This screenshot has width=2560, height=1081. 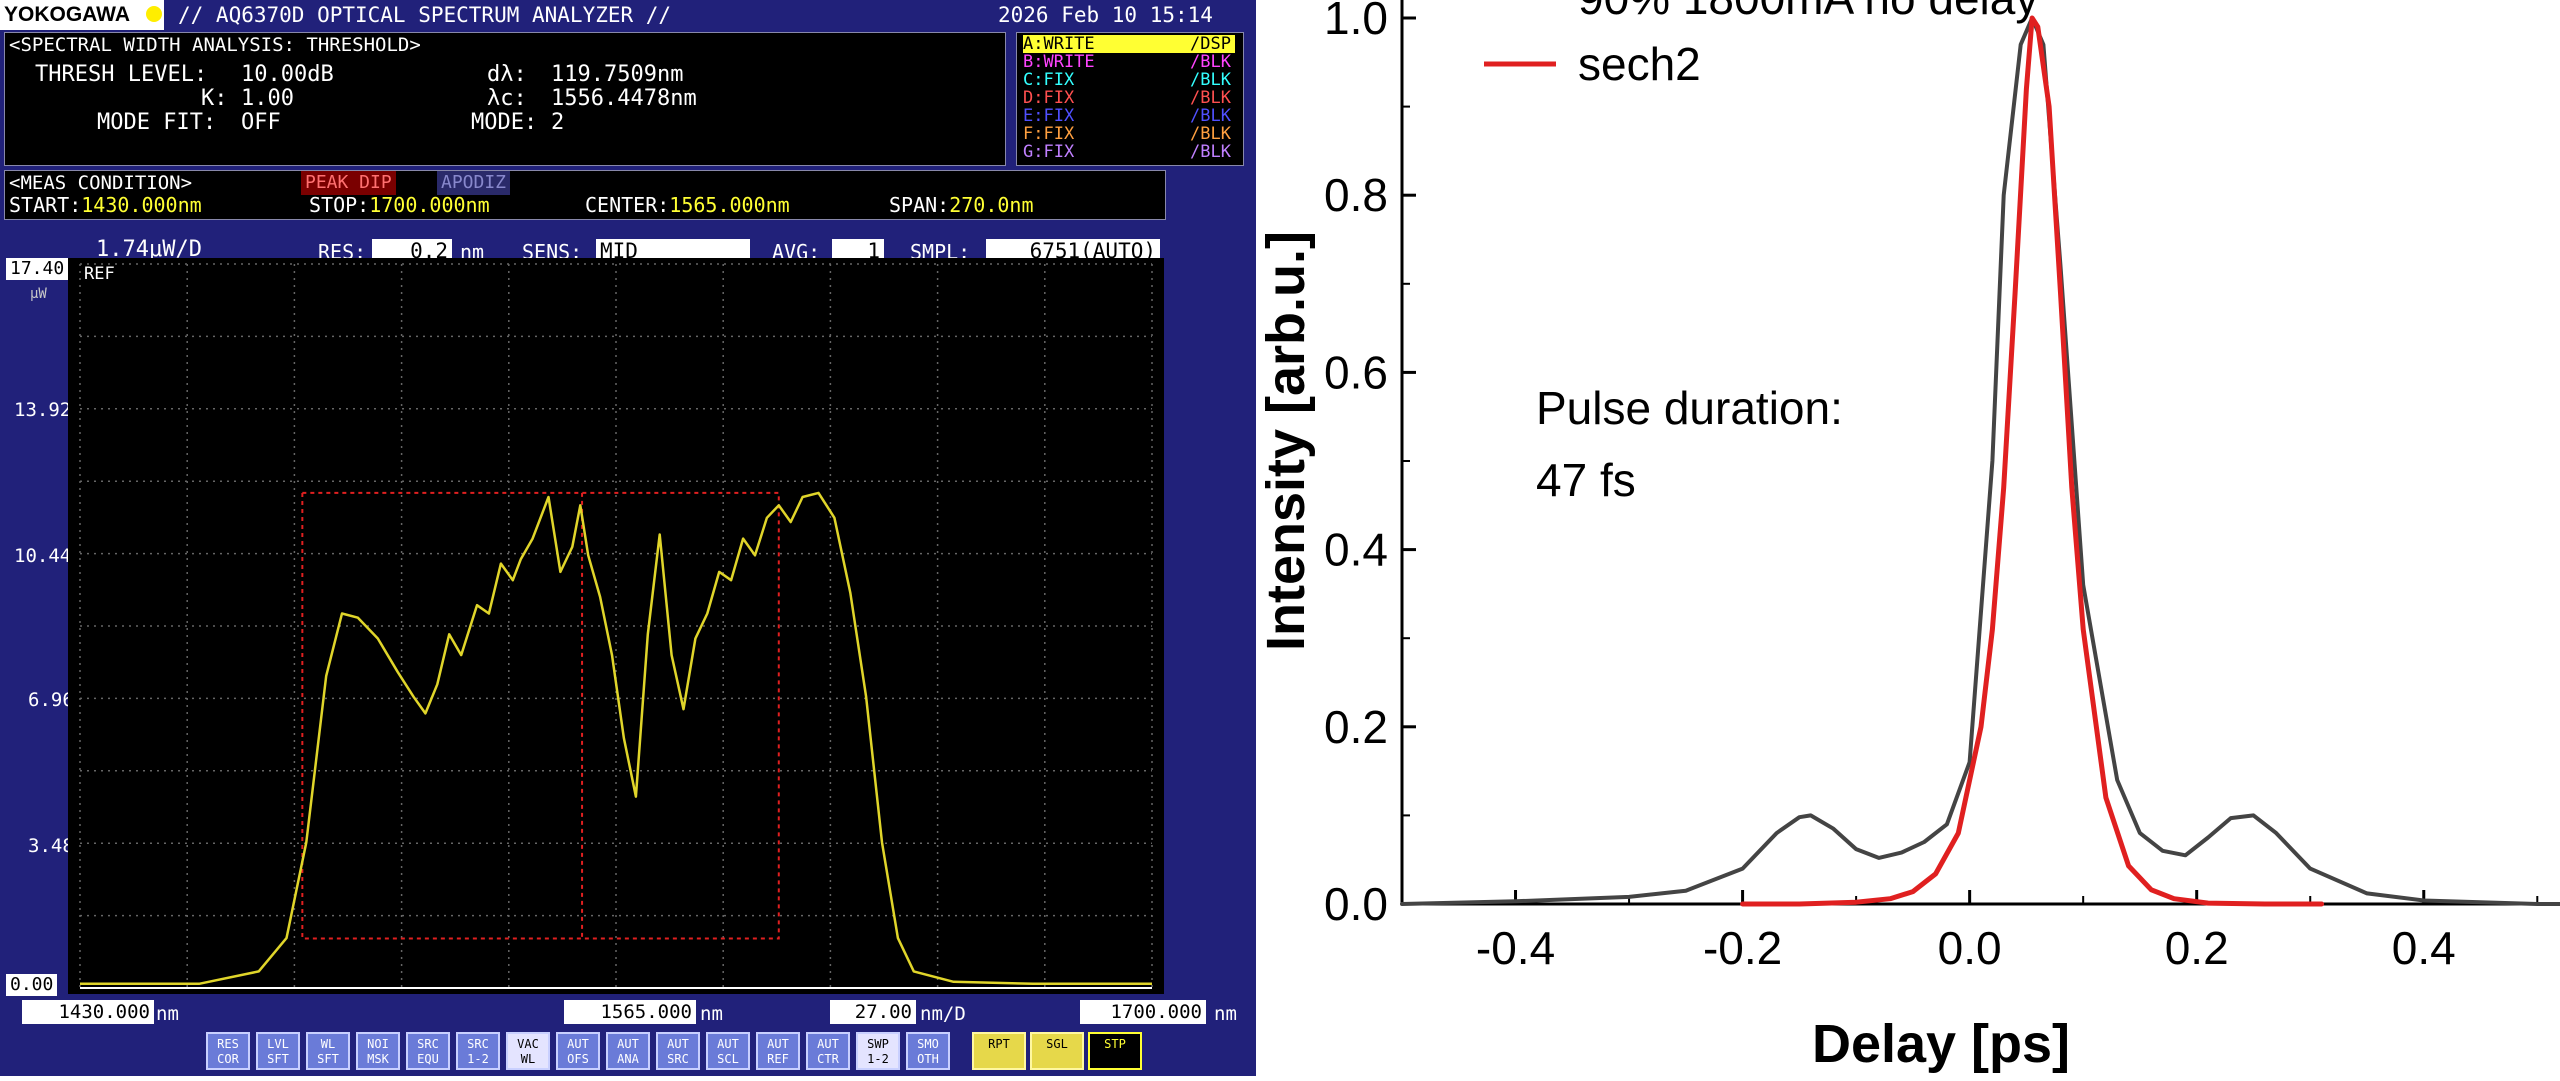 I want to click on y-tick-label: 3.48, so click(x=51, y=846).